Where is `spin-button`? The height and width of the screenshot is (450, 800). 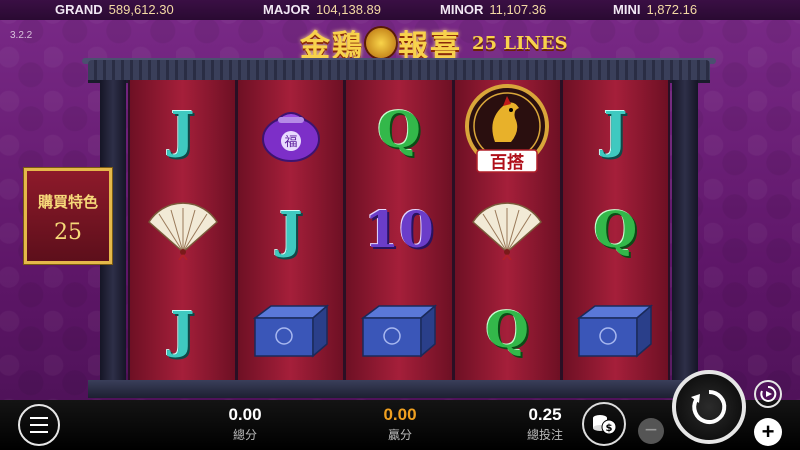
spin-button is located at coordinates (709, 407).